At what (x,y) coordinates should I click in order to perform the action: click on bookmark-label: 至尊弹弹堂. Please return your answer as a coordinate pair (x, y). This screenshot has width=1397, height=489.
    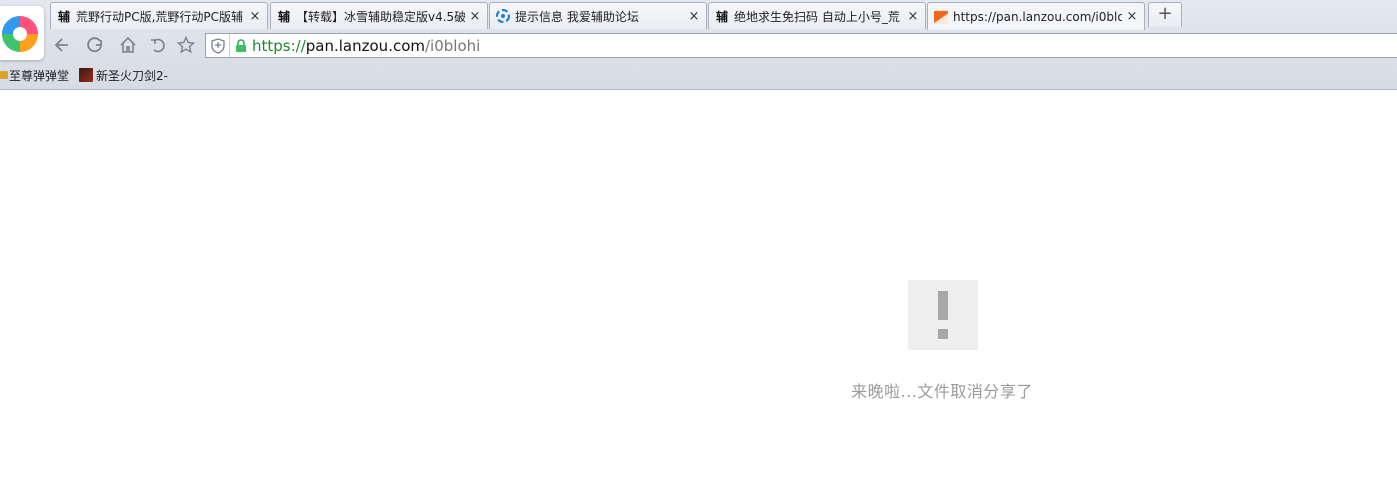
    Looking at the image, I should click on (39, 75).